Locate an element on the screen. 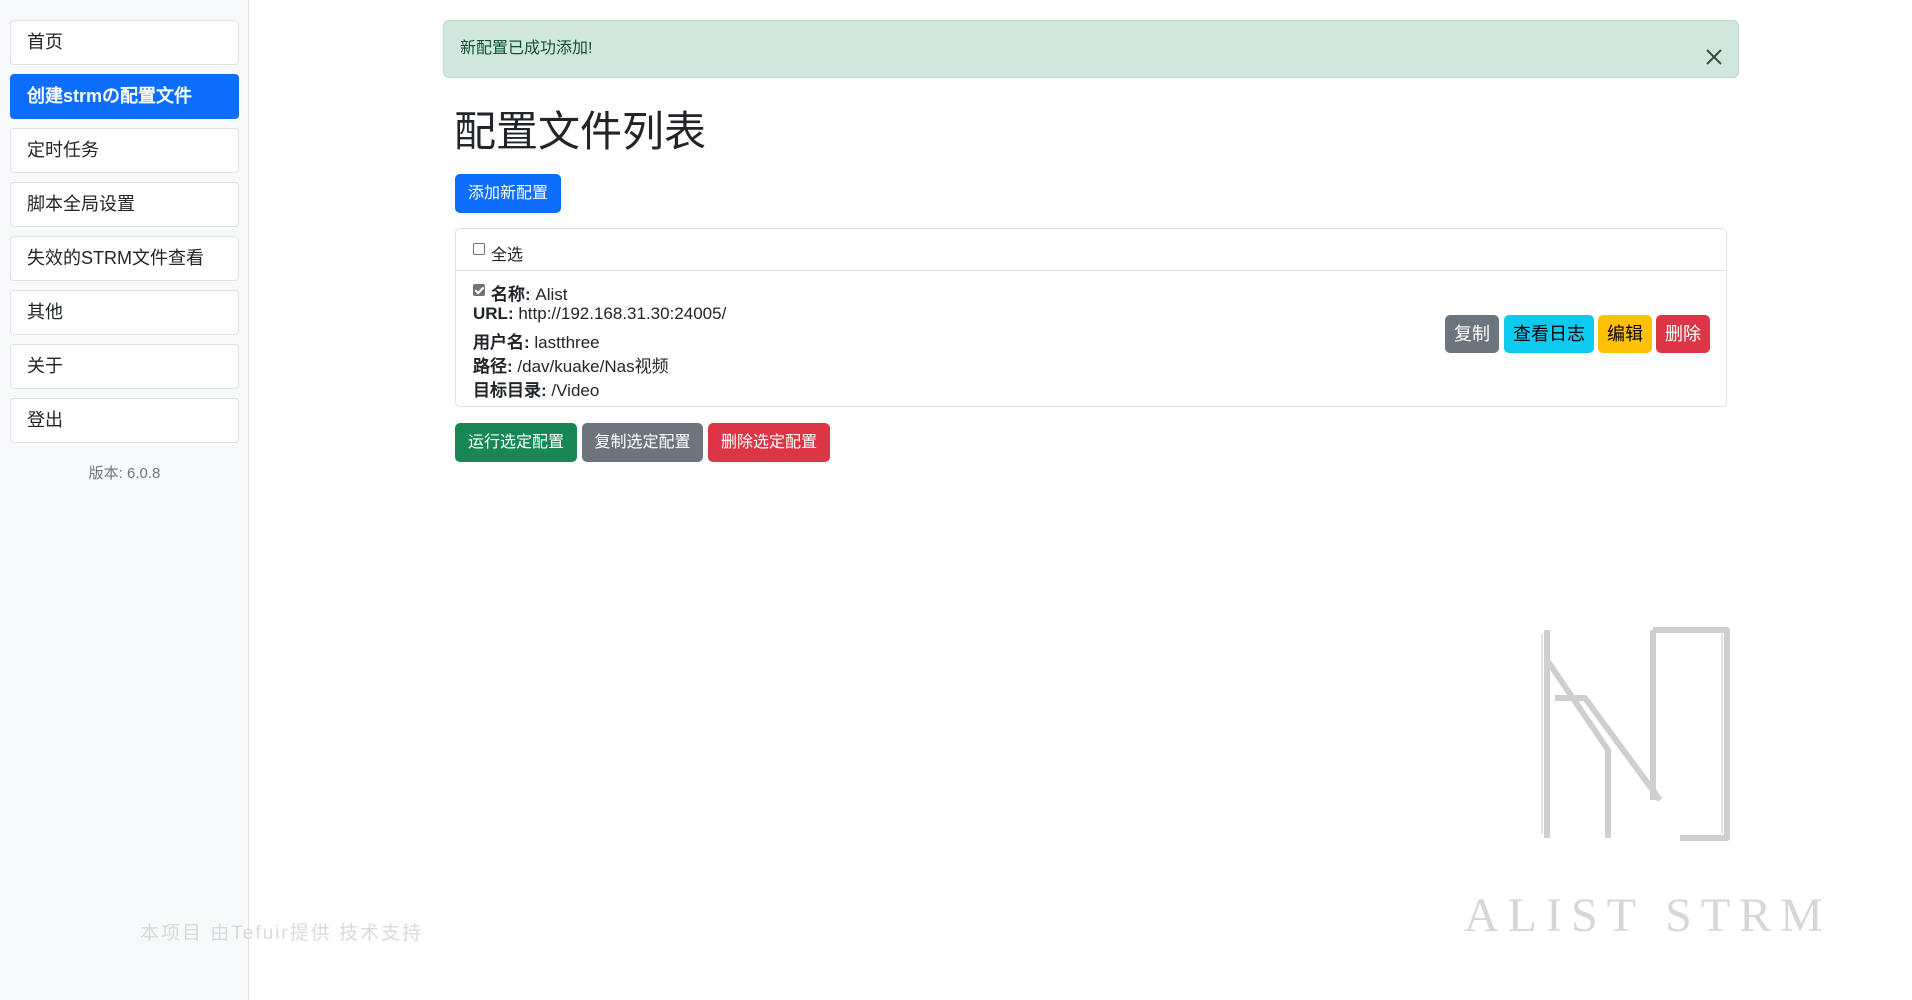  config-path: 路径: /dav/kuake/Nas视频 is located at coordinates (571, 364).